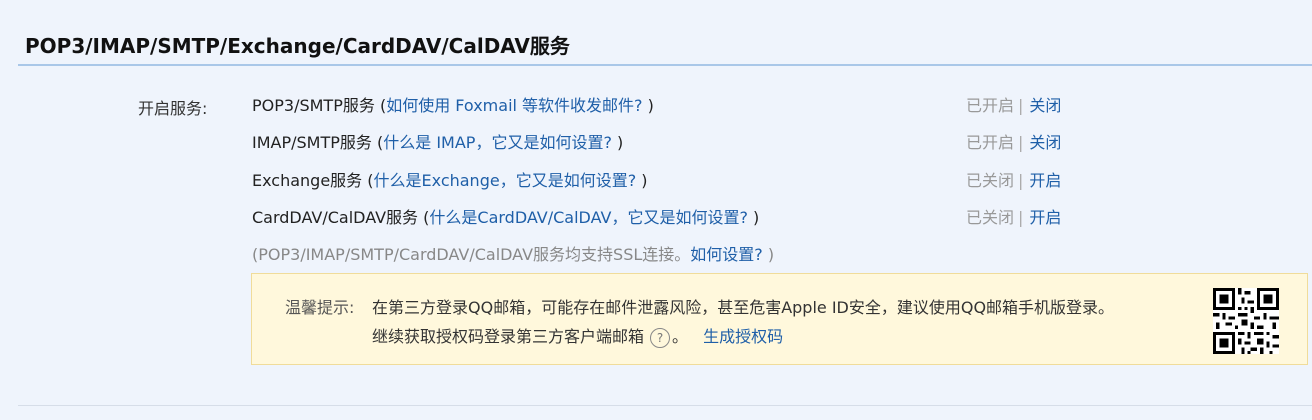 Image resolution: width=1312 pixels, height=420 pixels. I want to click on service-status-carddav: 已关闭 | 开启, so click(1013, 216).